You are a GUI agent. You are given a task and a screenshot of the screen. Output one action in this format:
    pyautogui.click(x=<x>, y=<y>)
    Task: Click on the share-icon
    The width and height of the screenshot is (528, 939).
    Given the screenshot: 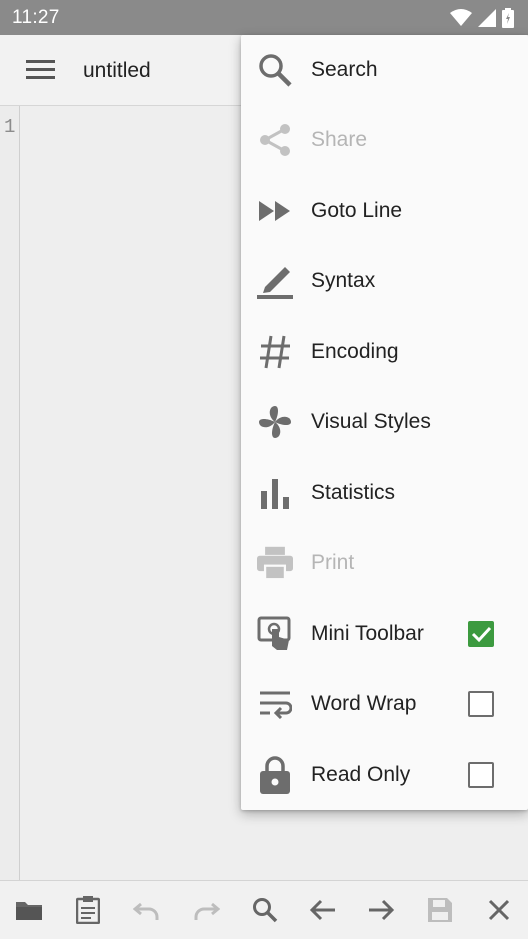 What is the action you would take?
    pyautogui.click(x=275, y=140)
    